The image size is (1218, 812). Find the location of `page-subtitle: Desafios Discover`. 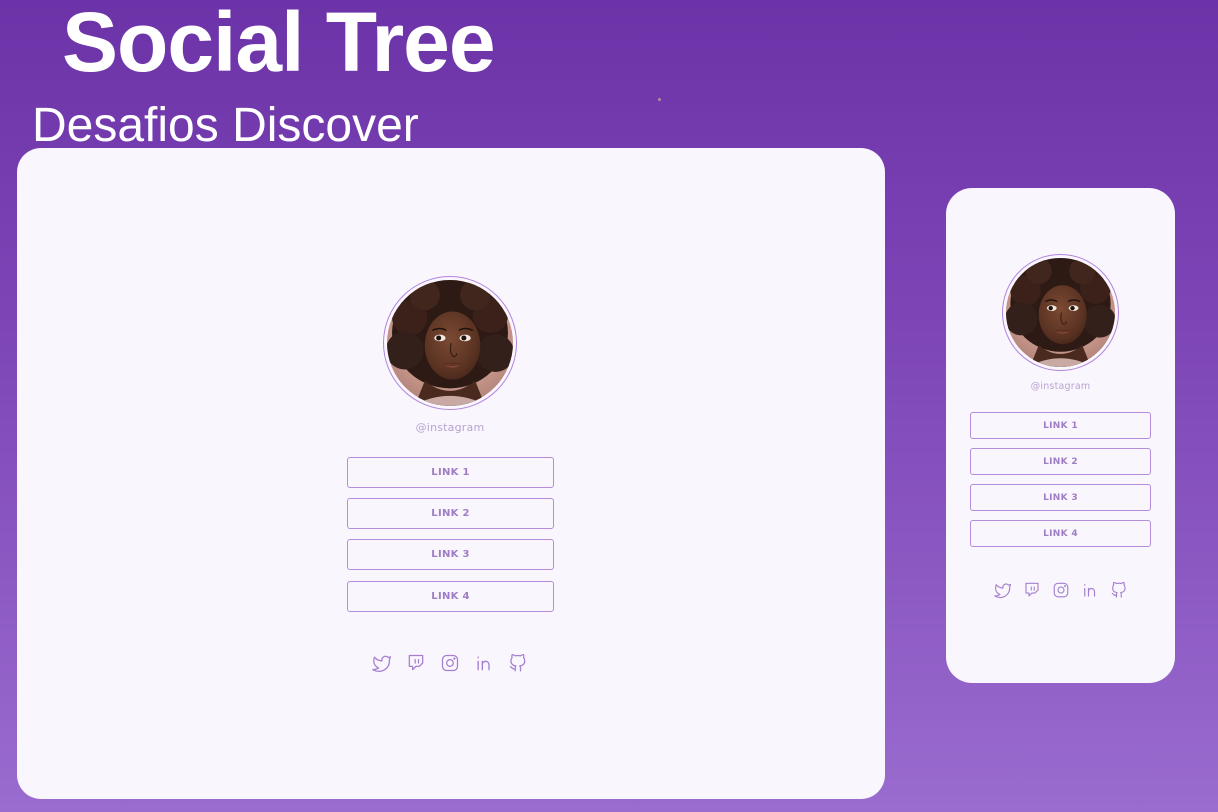

page-subtitle: Desafios Discover is located at coordinates (225, 125).